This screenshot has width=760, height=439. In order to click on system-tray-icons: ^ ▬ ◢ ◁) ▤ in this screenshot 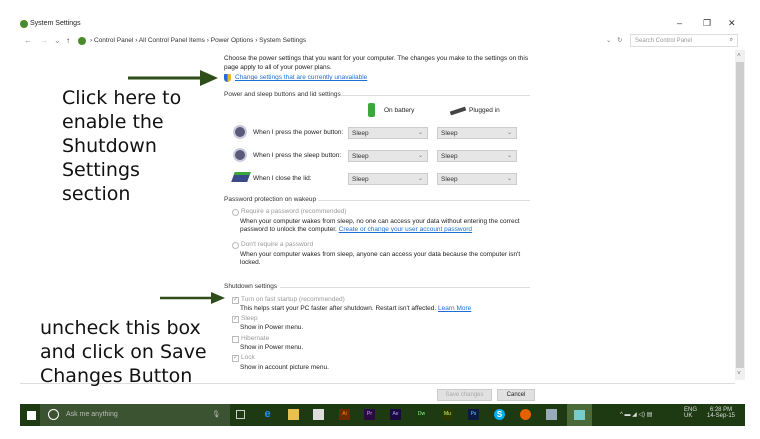, I will do `click(636, 414)`.